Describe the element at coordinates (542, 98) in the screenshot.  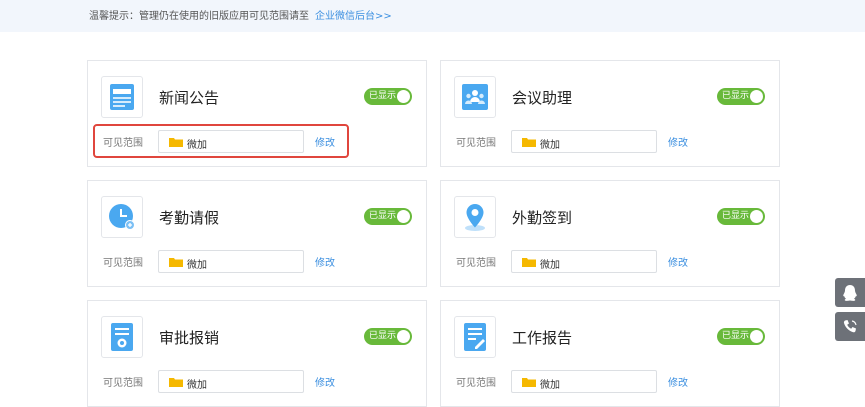
I see `app-name: 会议助理` at that location.